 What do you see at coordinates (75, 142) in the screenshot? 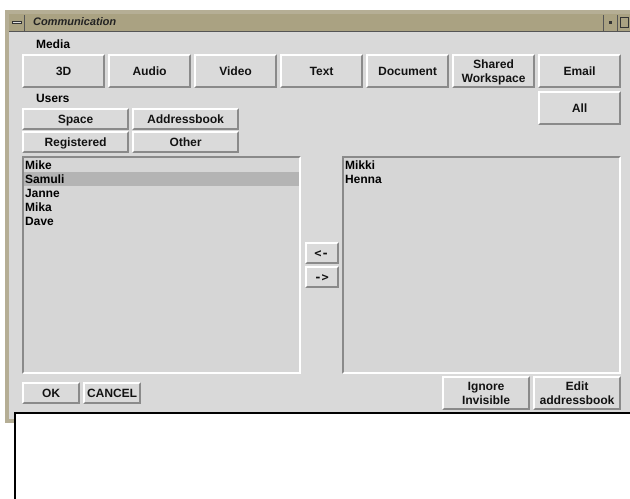
I see `users-button: Registered` at bounding box center [75, 142].